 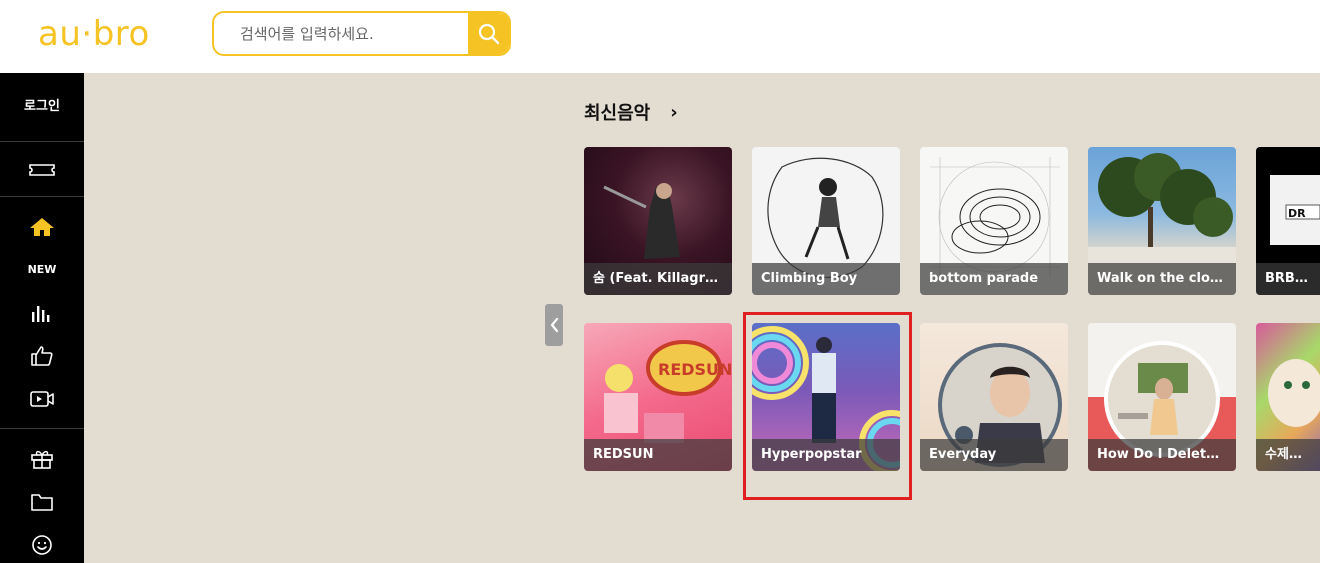 What do you see at coordinates (994, 397) in the screenshot?
I see `album-tile: Everyday` at bounding box center [994, 397].